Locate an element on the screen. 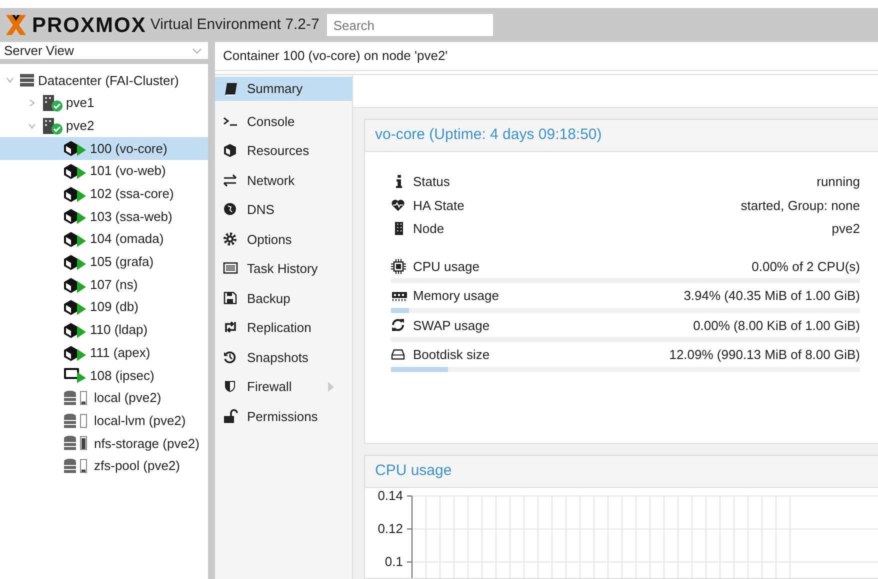 Image resolution: width=878 pixels, height=579 pixels. menu-item: Firewall is located at coordinates (283, 387).